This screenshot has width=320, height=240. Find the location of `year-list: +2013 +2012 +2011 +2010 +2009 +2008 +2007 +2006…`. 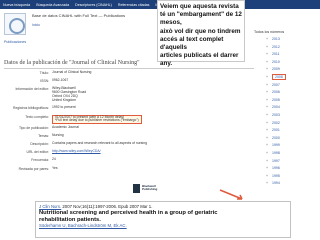

year-list: +2013 +2012 +2011 +2010 +2009 +2008 +2007 +2006… is located at coordinates (285, 112).